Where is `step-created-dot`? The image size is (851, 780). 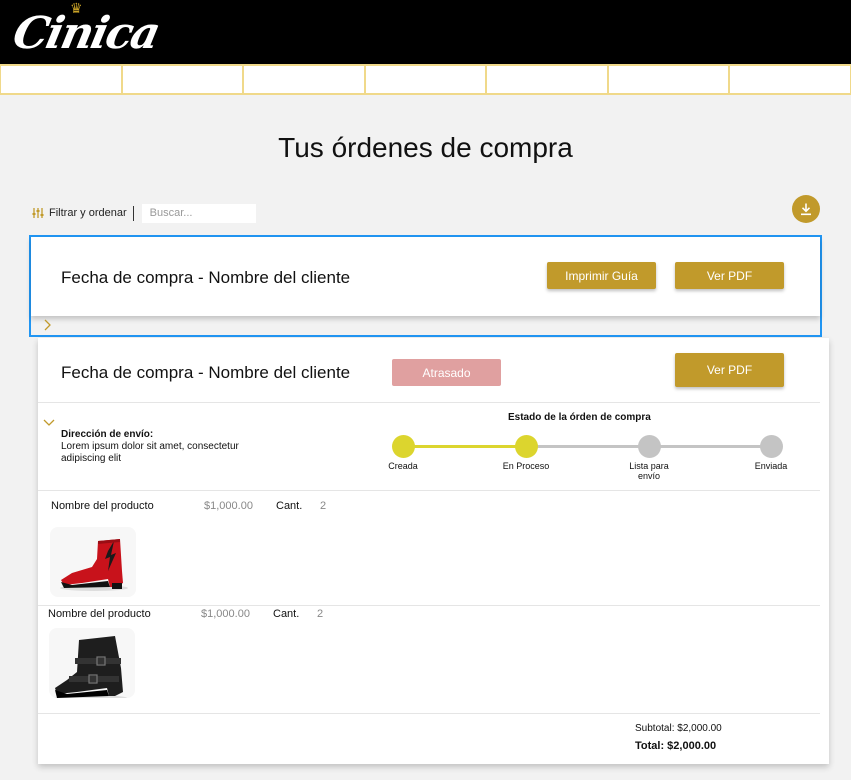 step-created-dot is located at coordinates (403, 446).